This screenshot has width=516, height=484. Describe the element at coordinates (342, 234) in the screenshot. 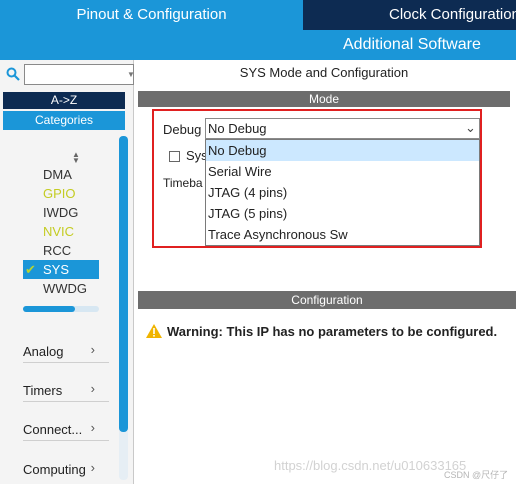

I see `dropdown-option-trace-async: Trace Asynchronous Sw` at that location.